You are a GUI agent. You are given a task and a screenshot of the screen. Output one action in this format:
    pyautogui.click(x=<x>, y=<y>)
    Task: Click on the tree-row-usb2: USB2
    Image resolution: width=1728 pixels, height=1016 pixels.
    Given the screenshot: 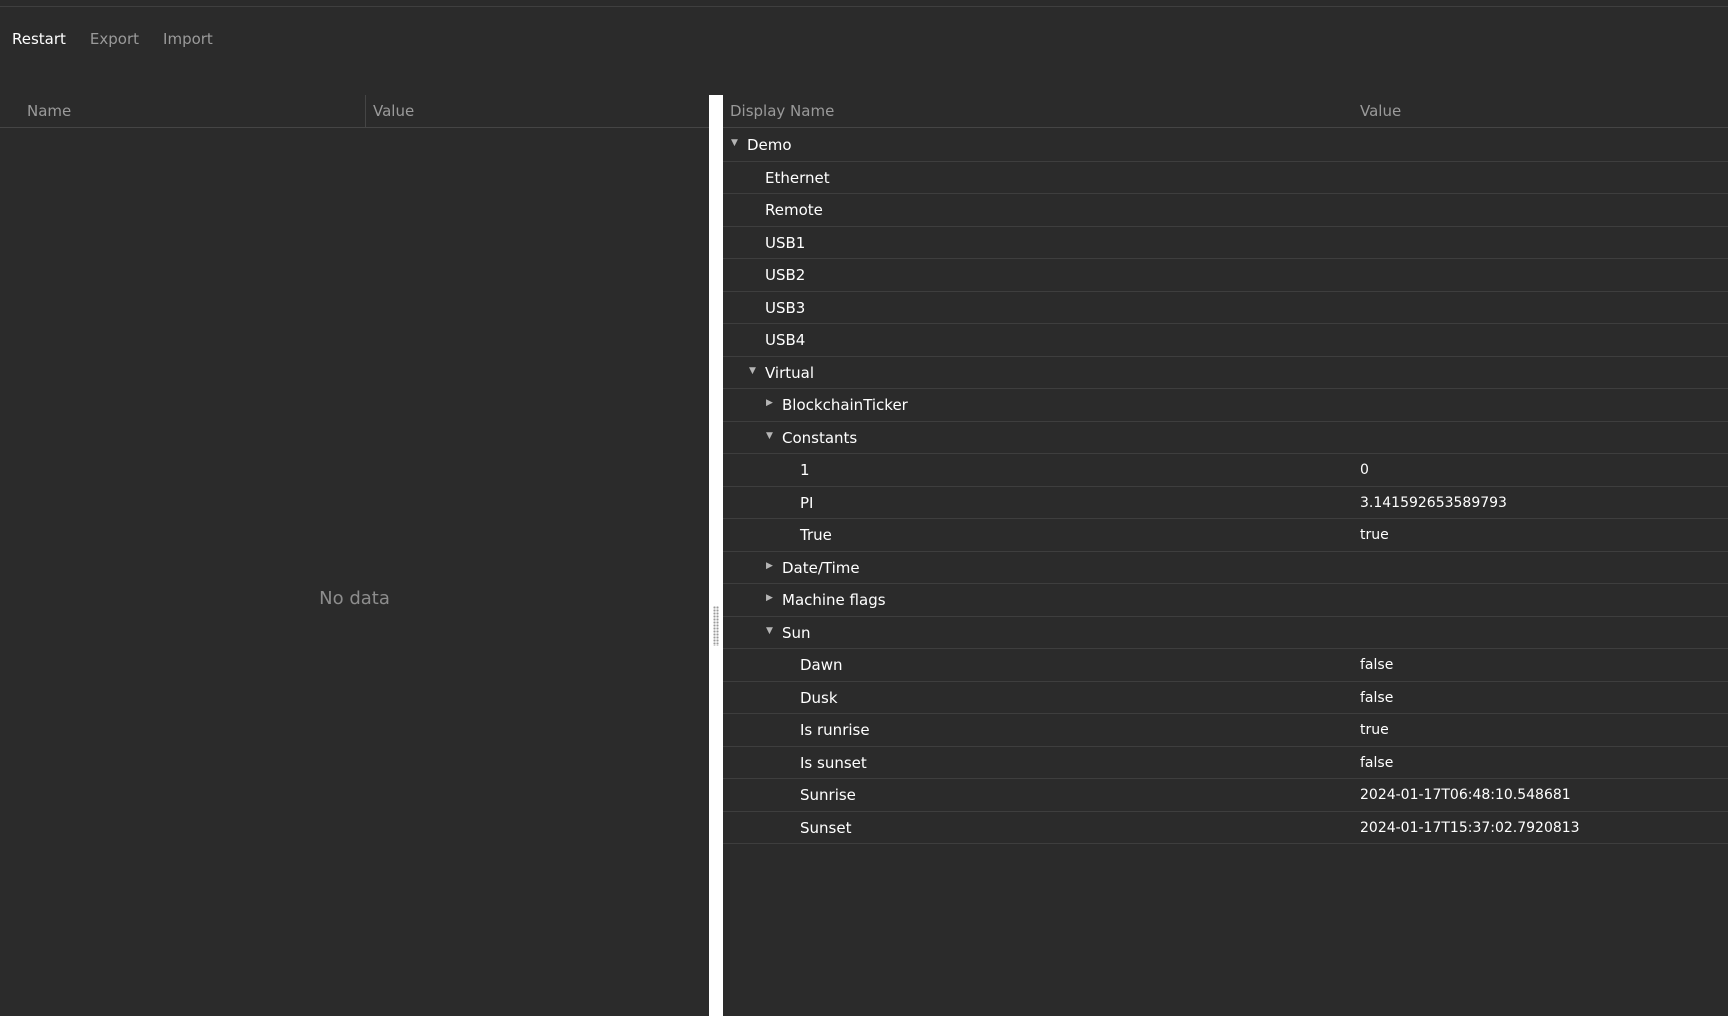 What is the action you would take?
    pyautogui.click(x=1225, y=275)
    